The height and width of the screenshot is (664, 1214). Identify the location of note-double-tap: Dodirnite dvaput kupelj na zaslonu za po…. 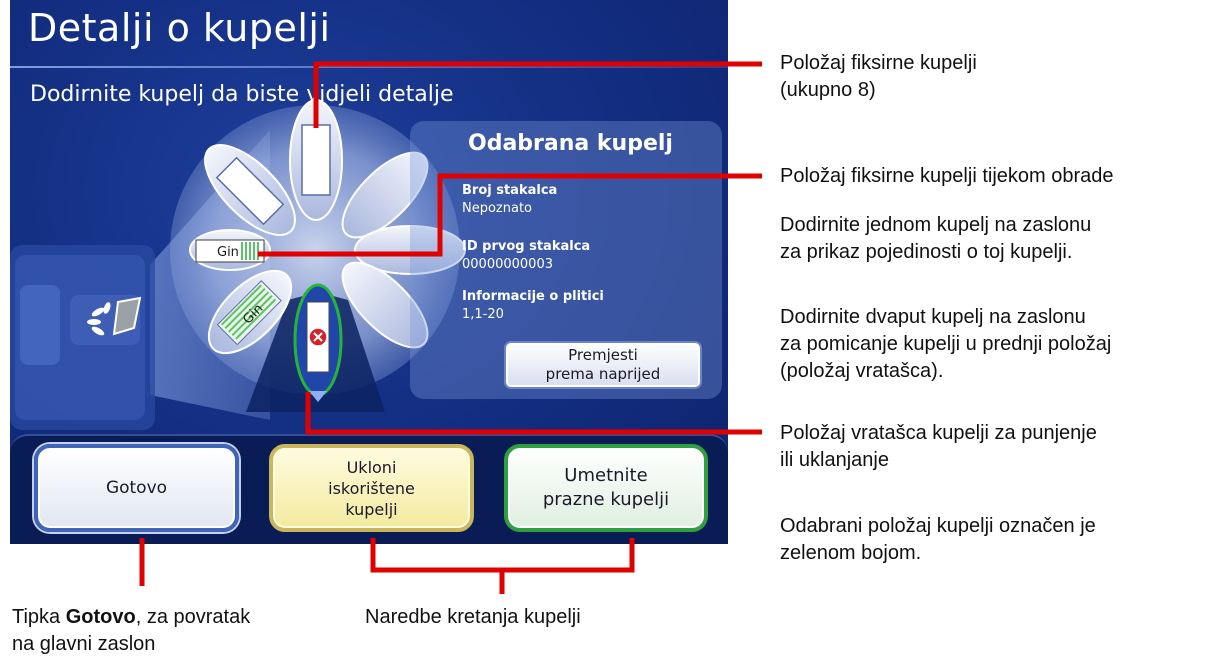
(945, 344).